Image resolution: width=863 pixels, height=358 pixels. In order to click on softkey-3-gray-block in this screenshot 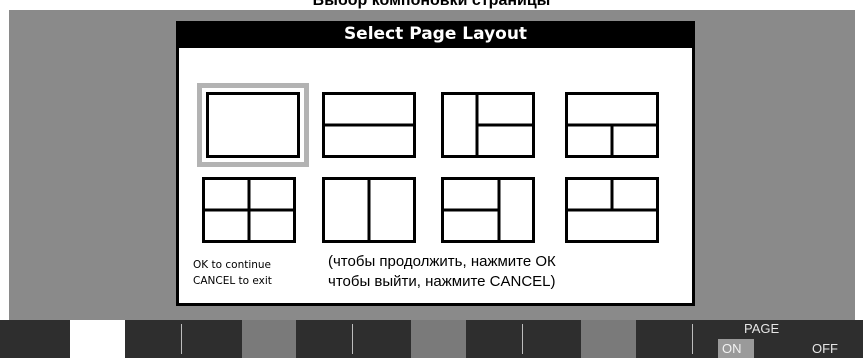, I will do `click(438, 339)`.